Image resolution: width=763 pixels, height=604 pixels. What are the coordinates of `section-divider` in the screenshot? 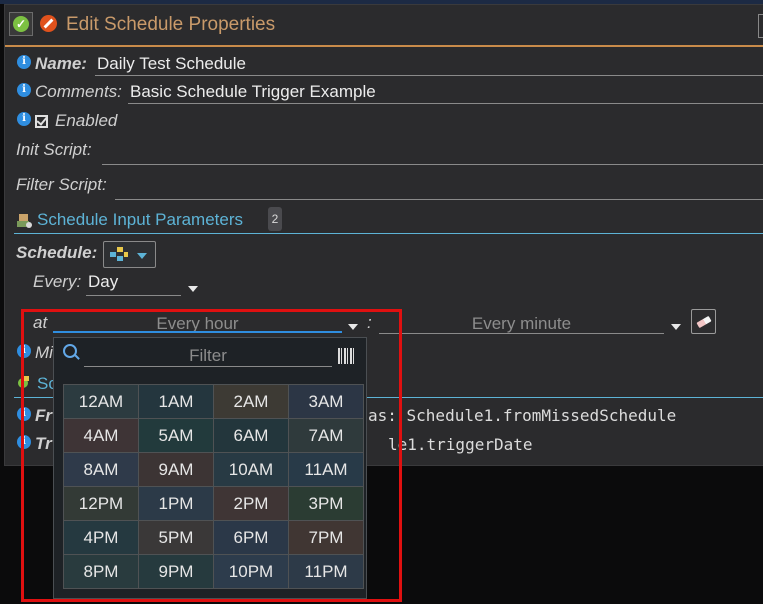 It's located at (388, 233).